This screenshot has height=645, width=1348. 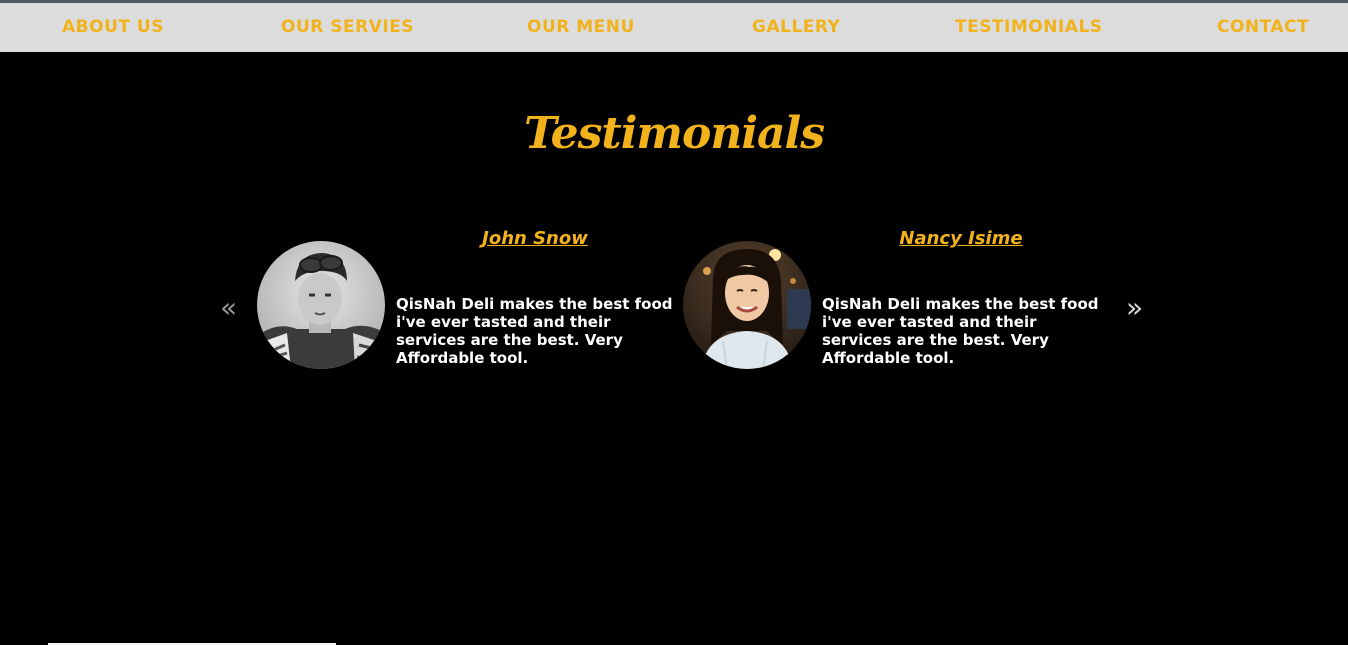 What do you see at coordinates (535, 238) in the screenshot?
I see `testimonial-name: John Snow` at bounding box center [535, 238].